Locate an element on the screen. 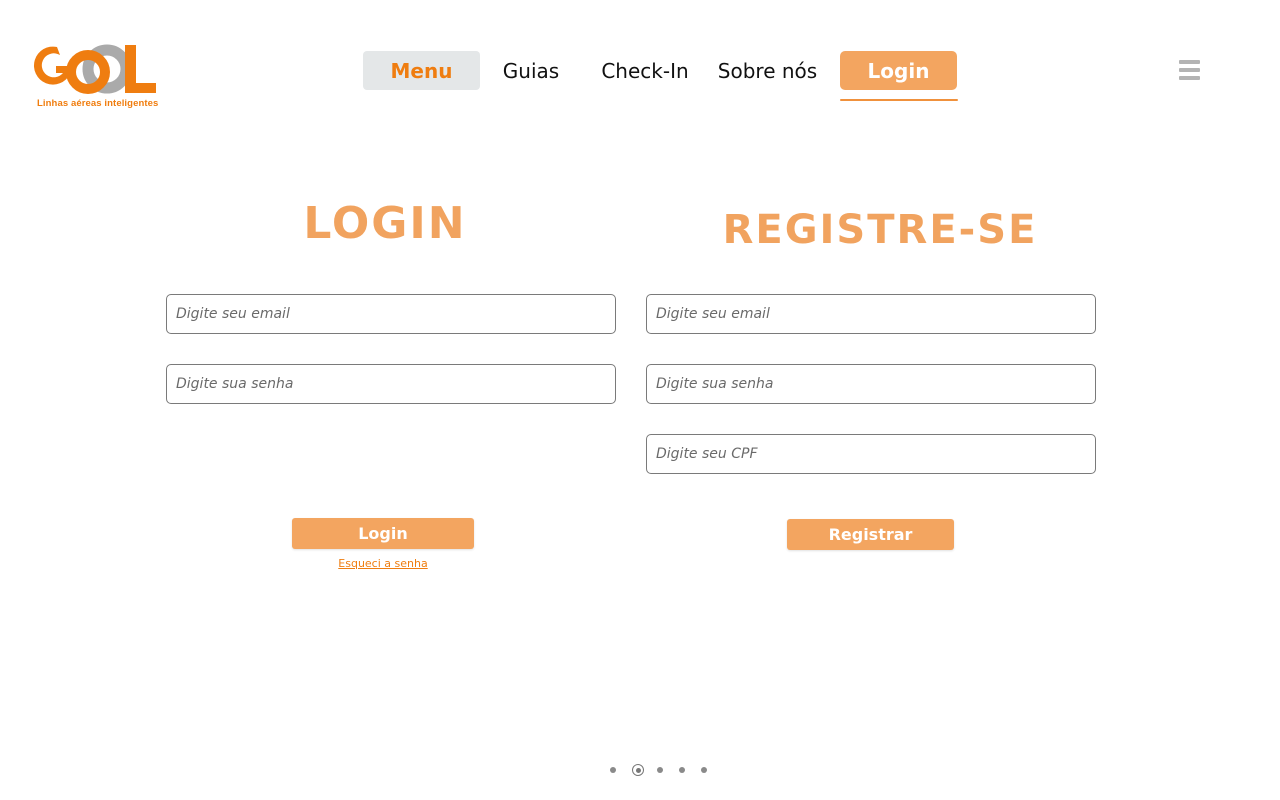 The width and height of the screenshot is (1280, 800). pagination-dot-2-active is located at coordinates (638, 770).